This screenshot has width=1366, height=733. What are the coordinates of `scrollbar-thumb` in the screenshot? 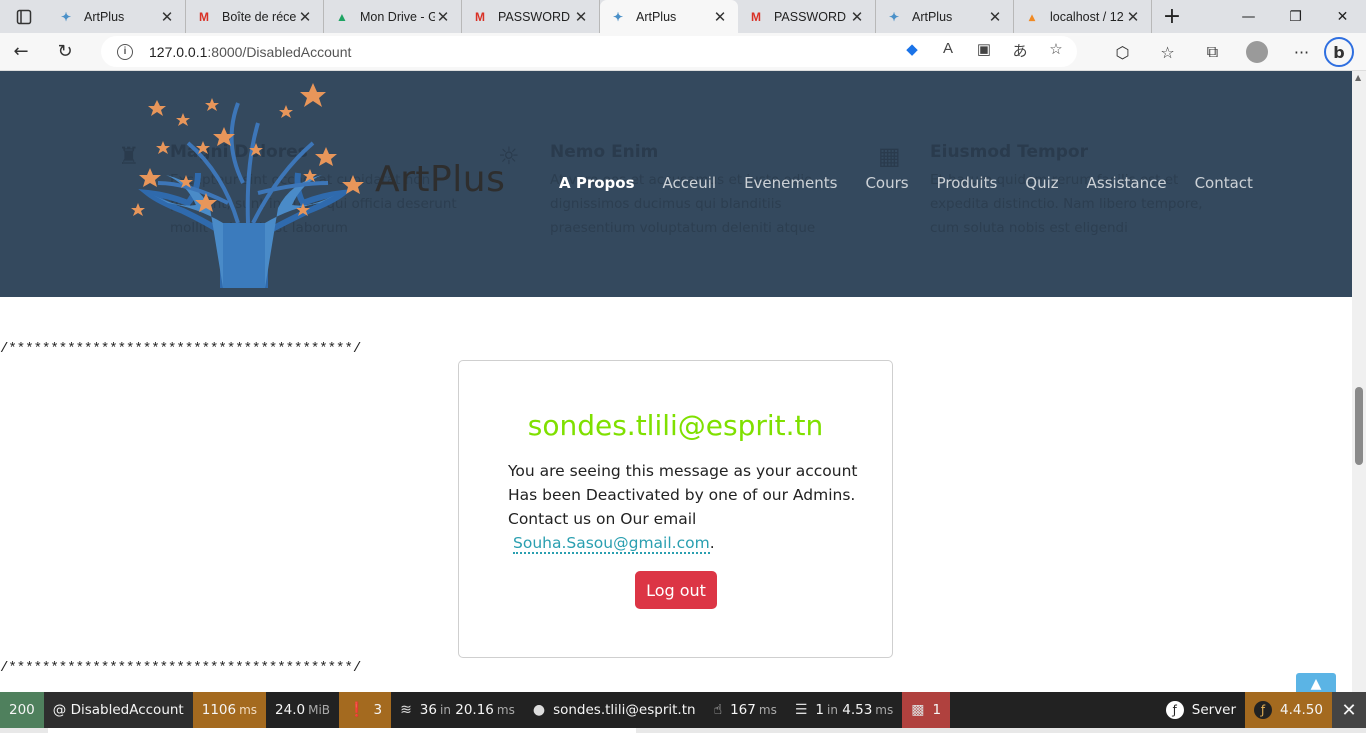 It's located at (1359, 426).